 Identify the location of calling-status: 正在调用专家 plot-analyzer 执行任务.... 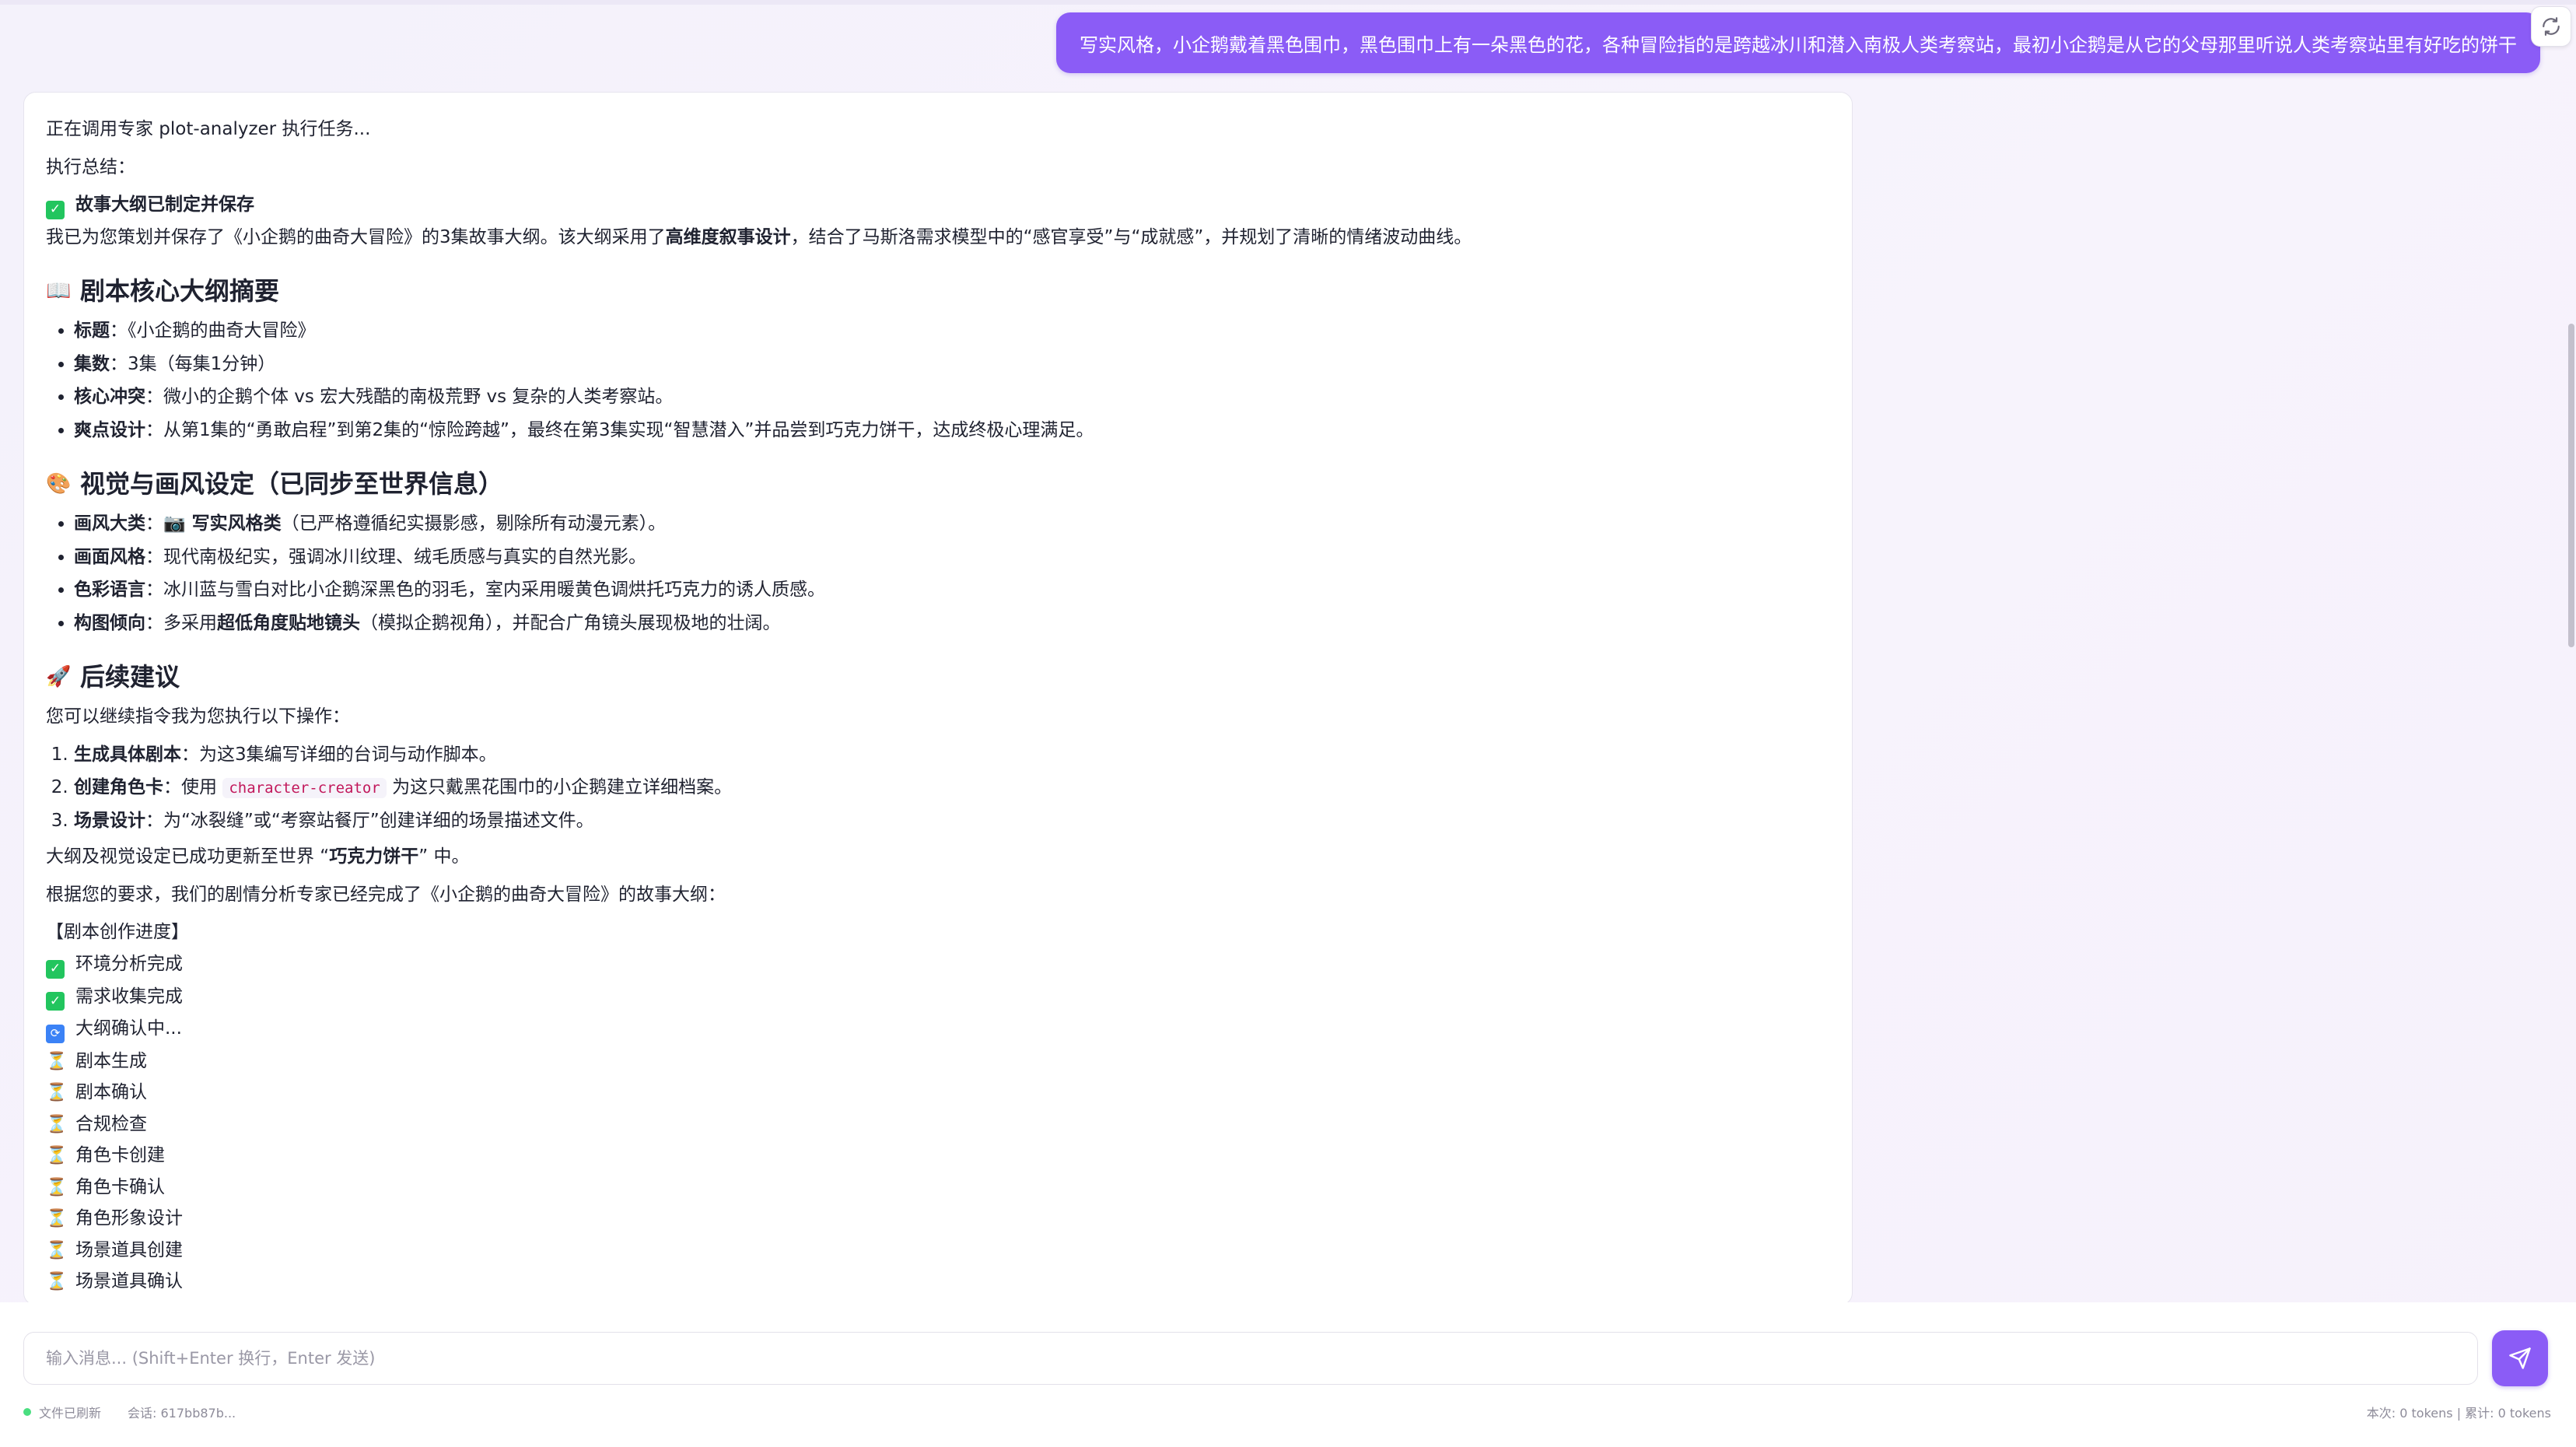
(209, 129).